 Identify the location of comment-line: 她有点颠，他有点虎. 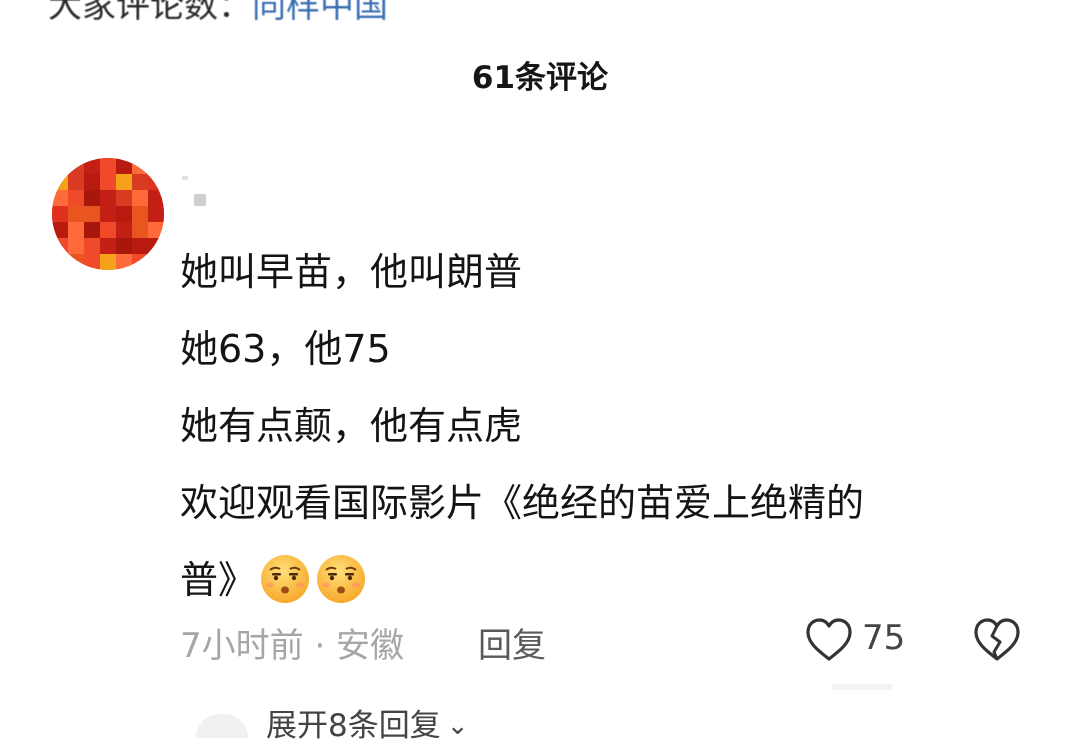
(351, 426).